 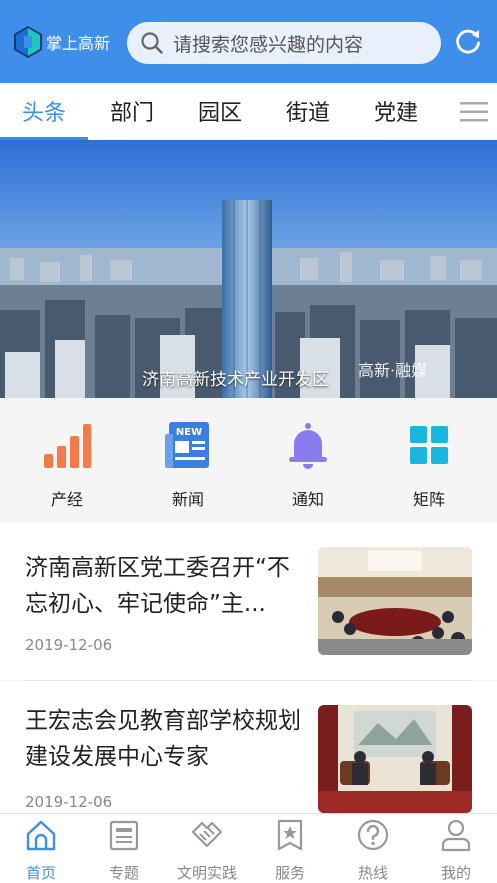 I want to click on service-icon, so click(x=290, y=835).